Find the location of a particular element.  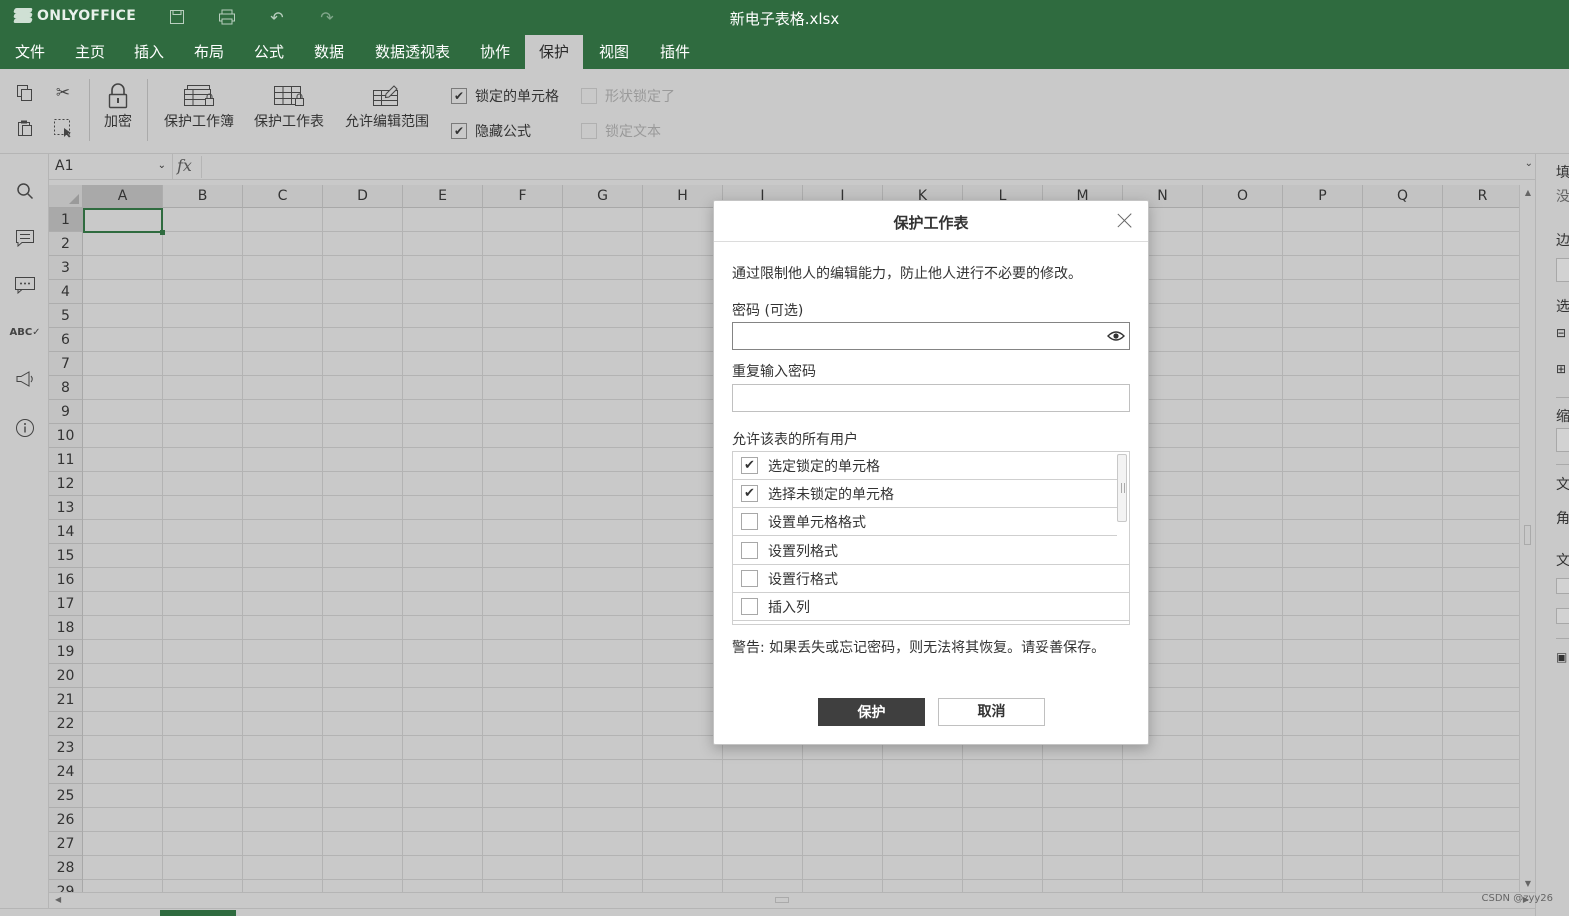

panel-icon: ▣ is located at coordinates (1561, 657).